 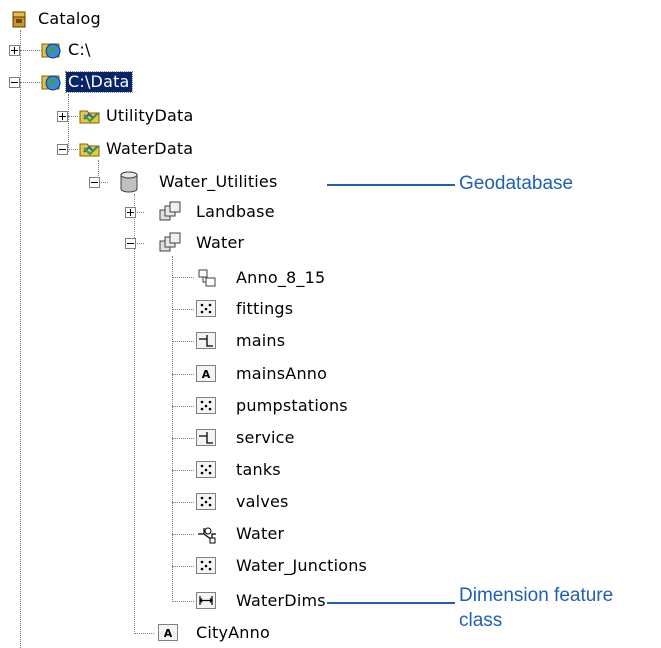 I want to click on catalog-icon, so click(x=19, y=19).